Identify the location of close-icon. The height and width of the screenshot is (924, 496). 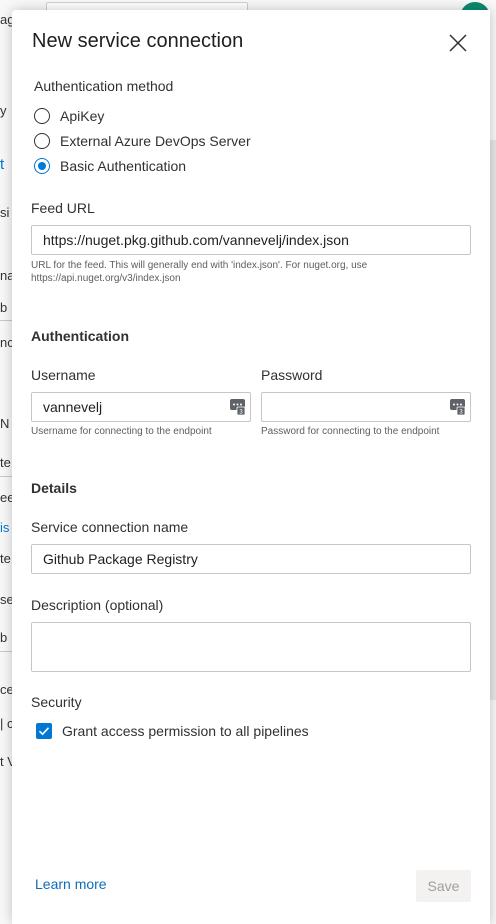
(458, 43).